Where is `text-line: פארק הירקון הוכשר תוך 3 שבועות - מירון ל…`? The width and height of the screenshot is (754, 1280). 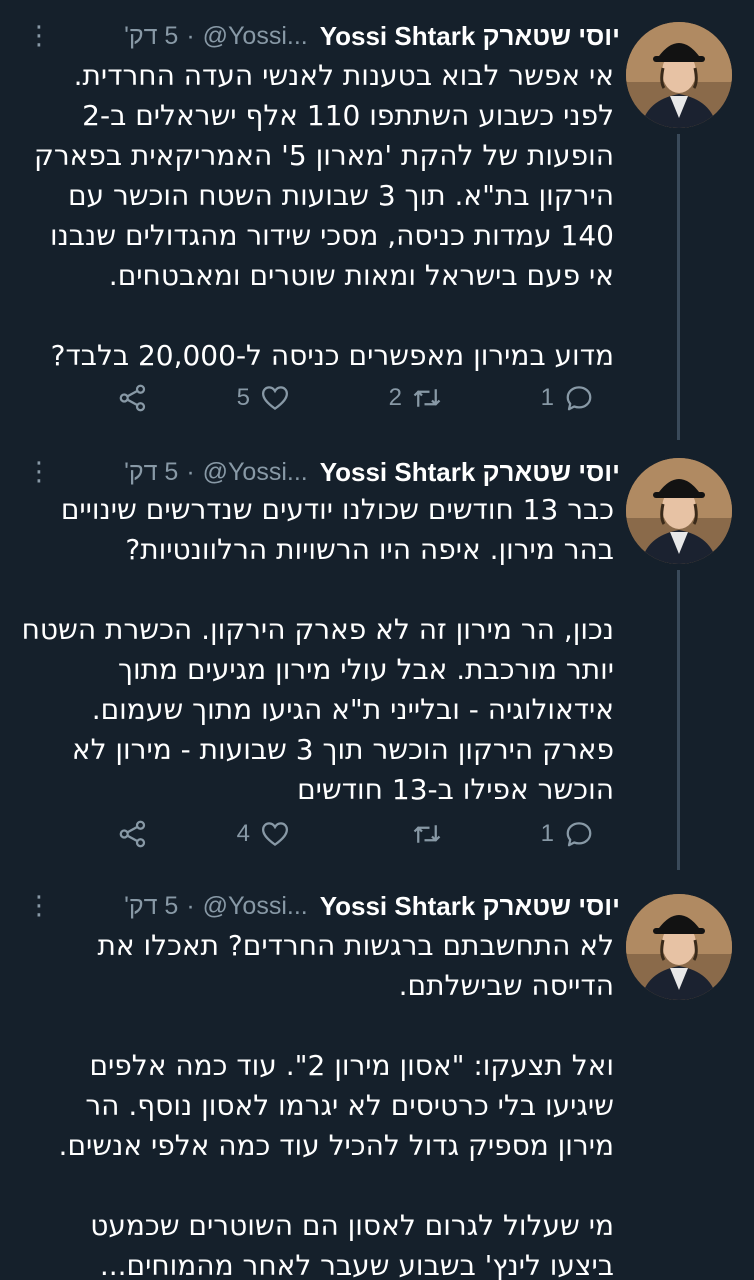
text-line: פארק הירקון הוכשר תוך 3 שבועות - מירון ל… is located at coordinates (342, 749).